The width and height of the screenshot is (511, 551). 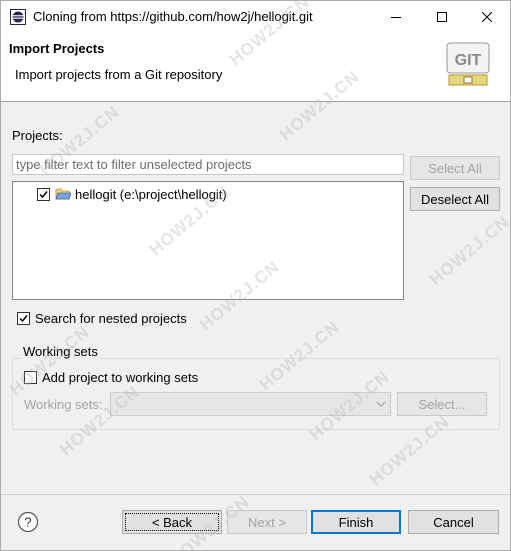 I want to click on search-nested-option: Search for nested projects, so click(x=102, y=318).